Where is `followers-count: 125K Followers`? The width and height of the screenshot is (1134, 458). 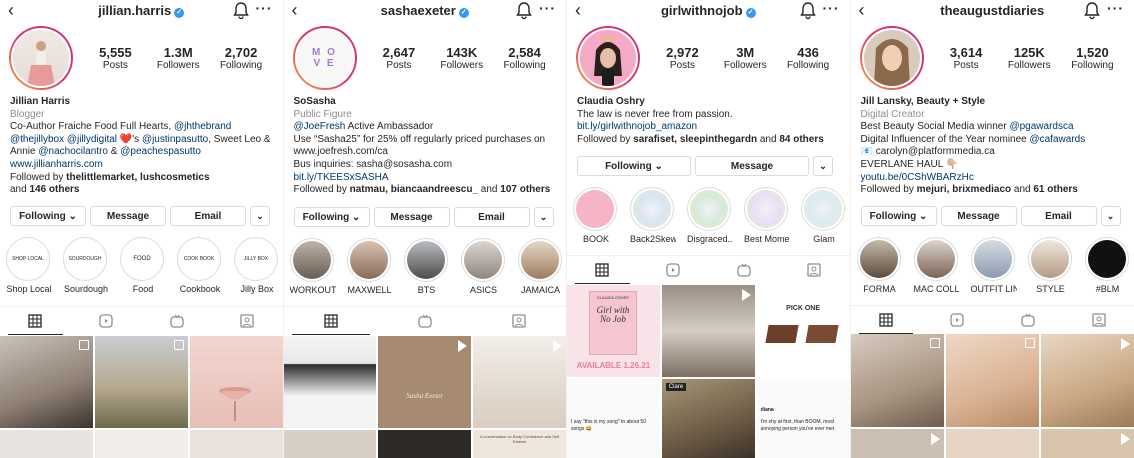 followers-count: 125K Followers is located at coordinates (1029, 58).